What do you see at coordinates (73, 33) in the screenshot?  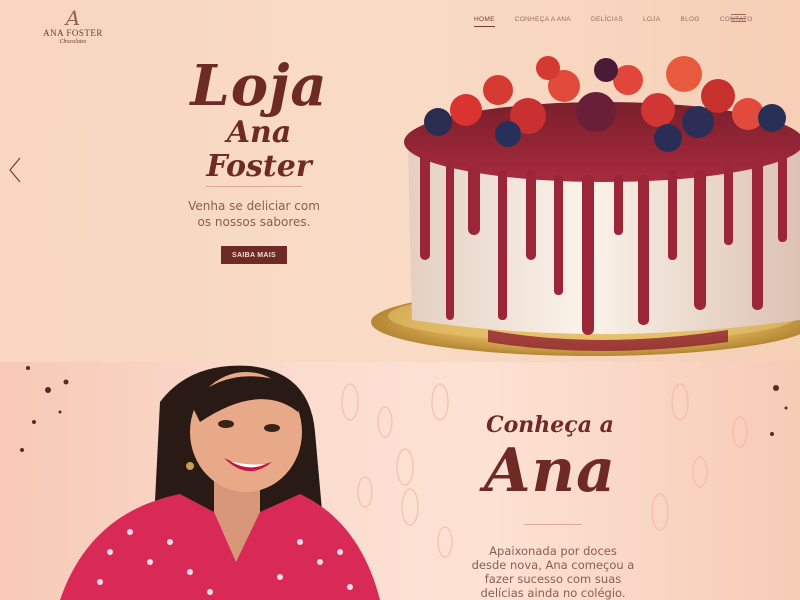 I see `logo-name: ANA FOSTER` at bounding box center [73, 33].